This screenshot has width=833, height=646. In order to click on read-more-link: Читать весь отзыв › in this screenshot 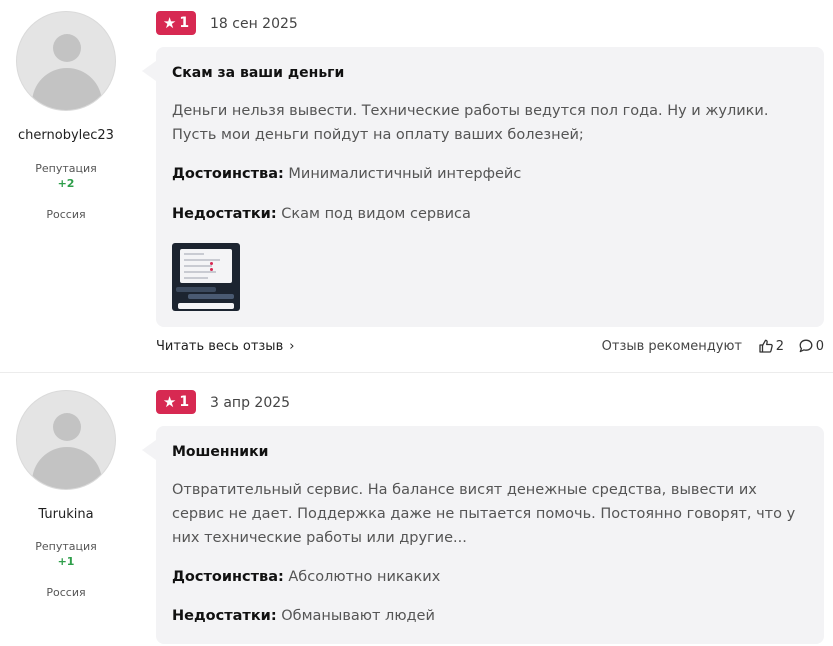, I will do `click(225, 346)`.